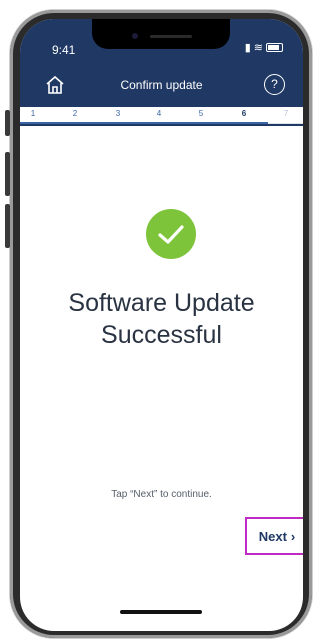 The height and width of the screenshot is (644, 324). Describe the element at coordinates (161, 612) in the screenshot. I see `home-indicator` at that location.